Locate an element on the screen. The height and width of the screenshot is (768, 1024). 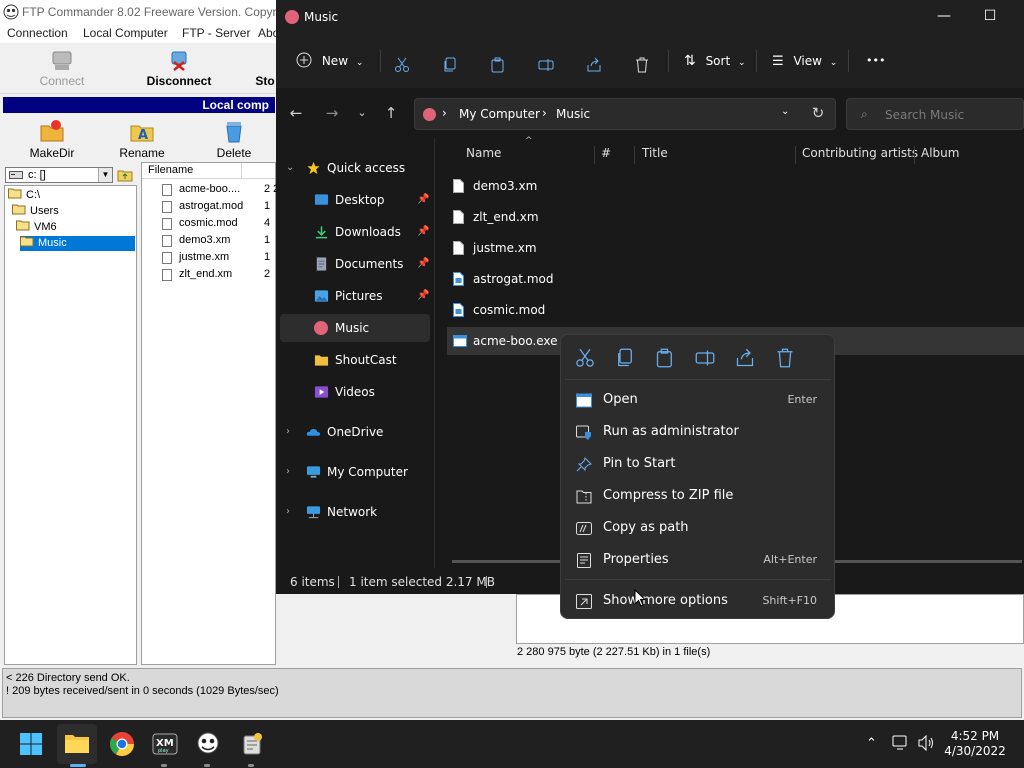
nav-music: Music is located at coordinates (355, 328).